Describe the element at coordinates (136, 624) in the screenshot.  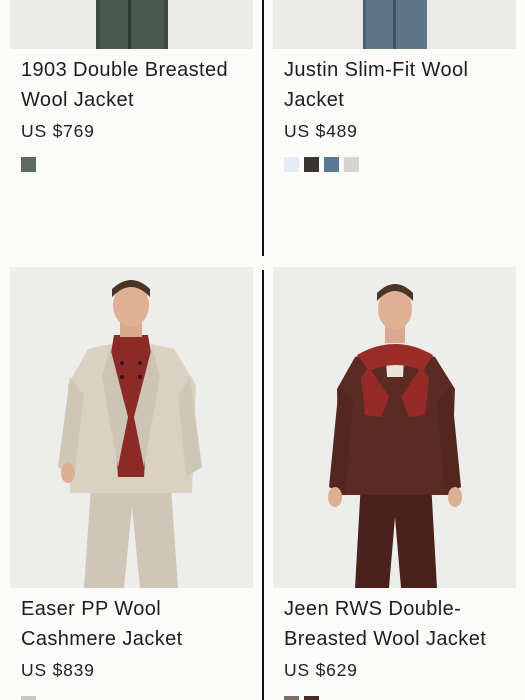
I see `product-name: Easer PP Wool Cashmere Jacket` at that location.